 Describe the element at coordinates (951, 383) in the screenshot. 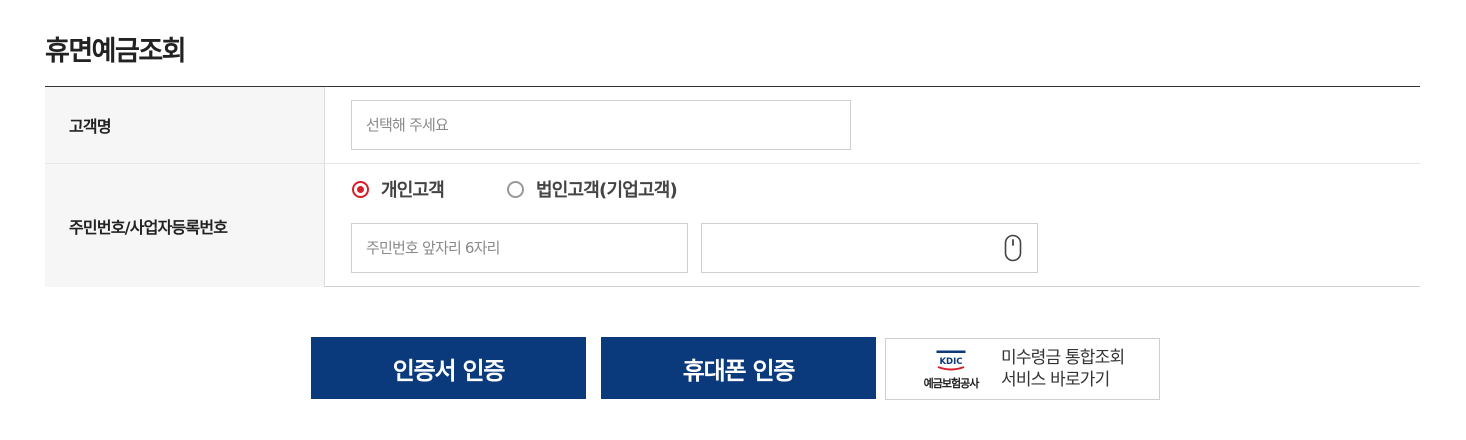

I see `kdic-logo-name: 예금보험공사` at that location.